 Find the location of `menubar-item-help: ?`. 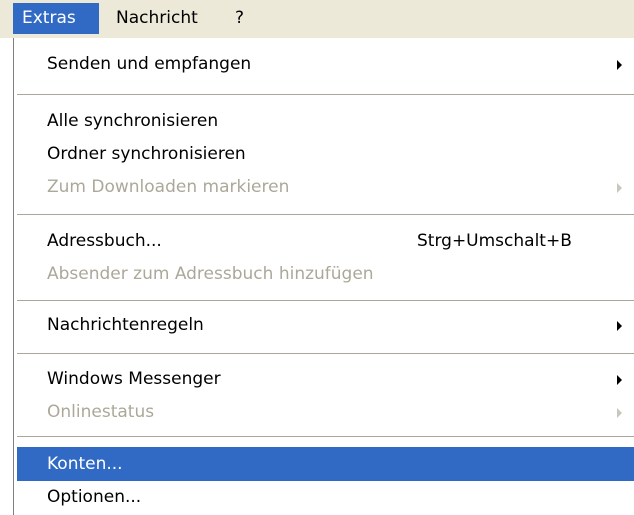

menubar-item-help: ? is located at coordinates (241, 18).